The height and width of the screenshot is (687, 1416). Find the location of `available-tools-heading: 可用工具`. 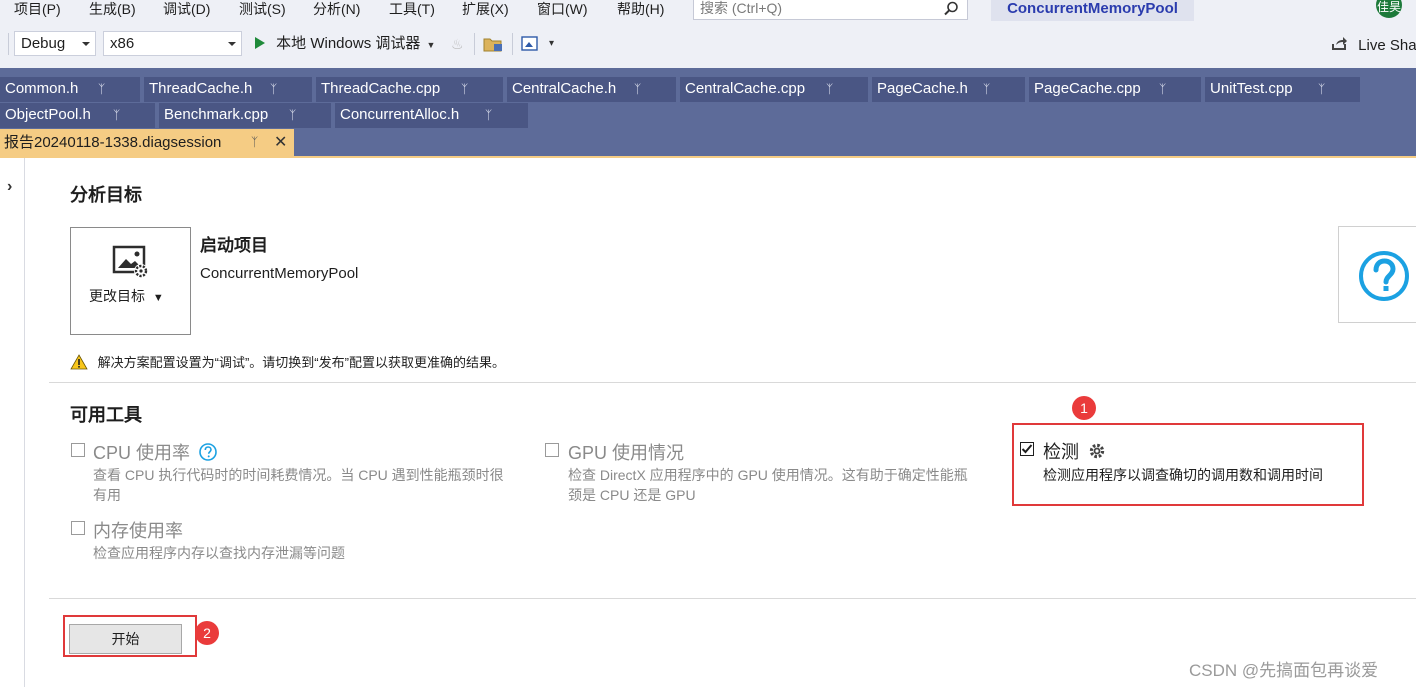

available-tools-heading: 可用工具 is located at coordinates (106, 415).